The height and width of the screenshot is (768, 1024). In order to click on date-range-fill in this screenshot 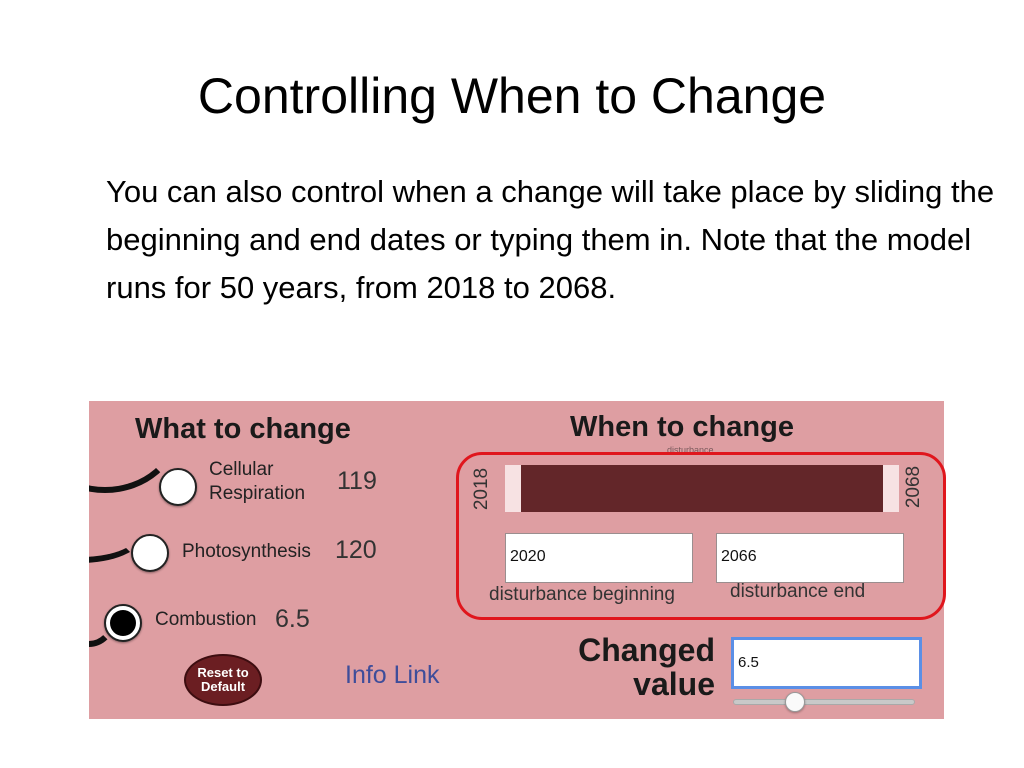, I will do `click(702, 488)`.